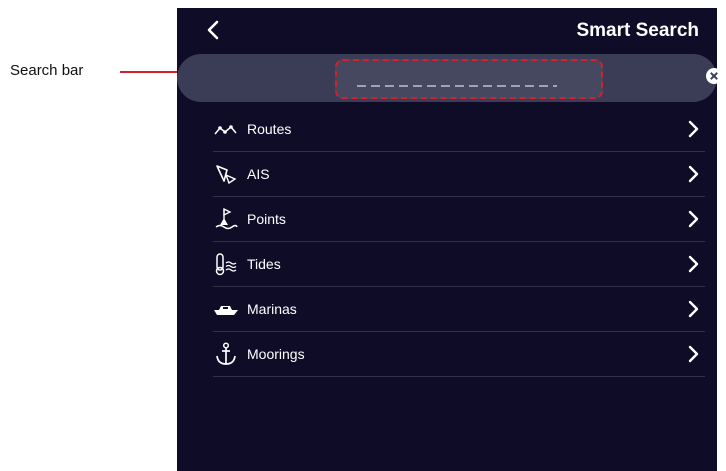  Describe the element at coordinates (264, 264) in the screenshot. I see `menu-item-label: Tides` at that location.